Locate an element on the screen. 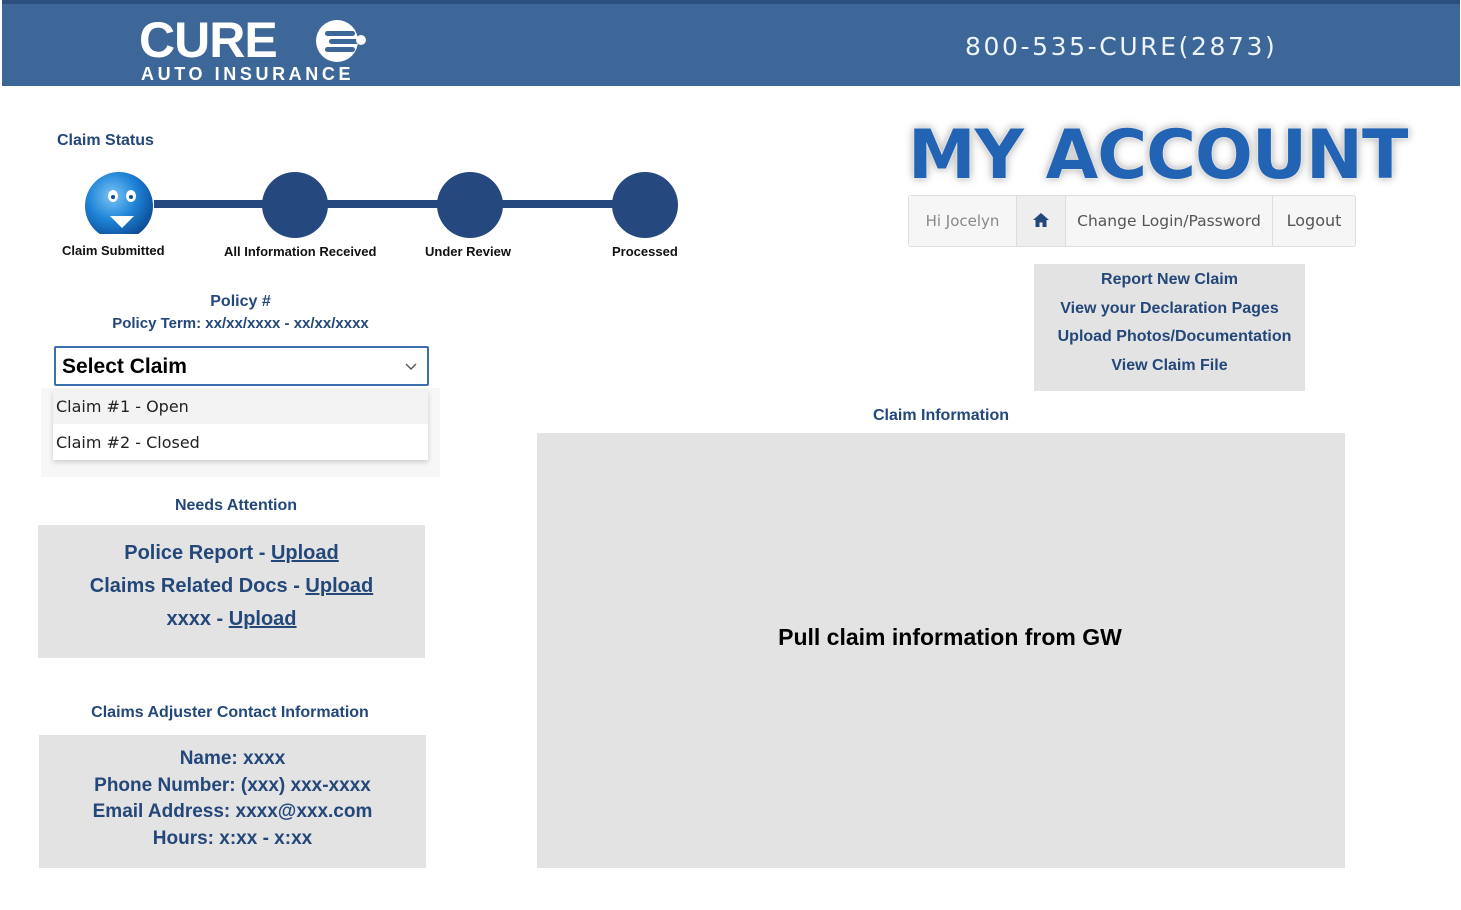 This screenshot has width=1461, height=910. attention-item-name: Claims Related Docs - is located at coordinates (194, 586).